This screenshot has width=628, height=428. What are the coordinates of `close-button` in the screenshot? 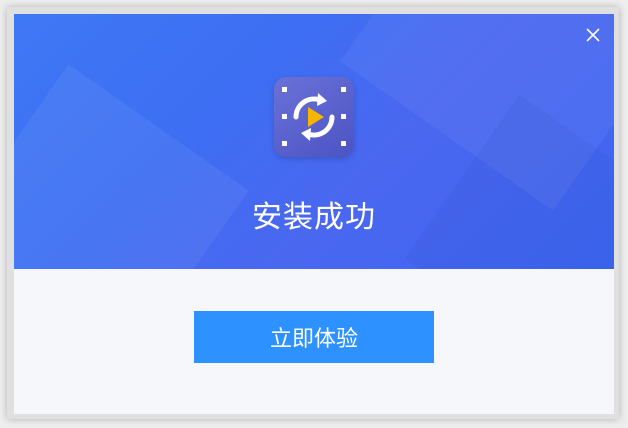 It's located at (593, 35).